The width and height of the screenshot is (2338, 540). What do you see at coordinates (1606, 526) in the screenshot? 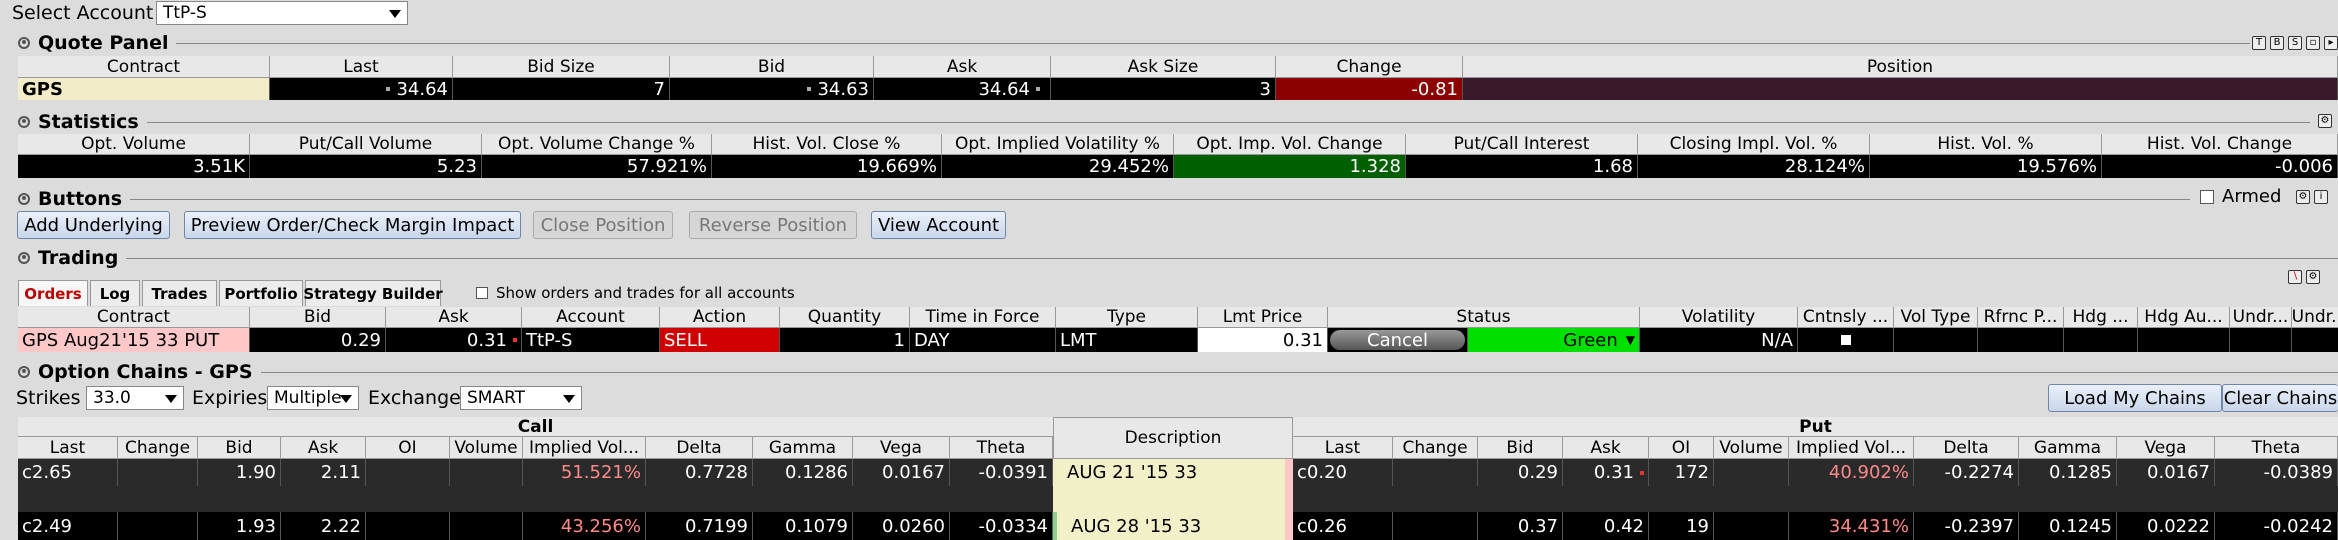
I see `put-ask: 0.42` at bounding box center [1606, 526].